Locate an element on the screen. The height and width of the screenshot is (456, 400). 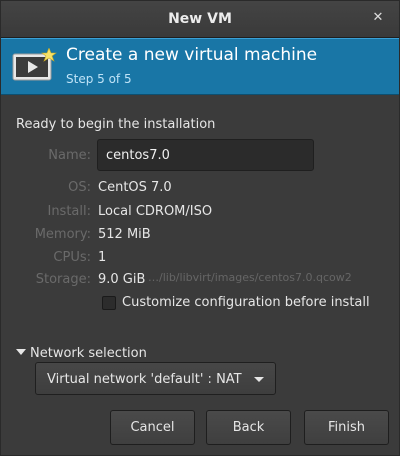
storage-path: …/lib/libvirt/images/centos7.0.qcow2 is located at coordinates (250, 277).